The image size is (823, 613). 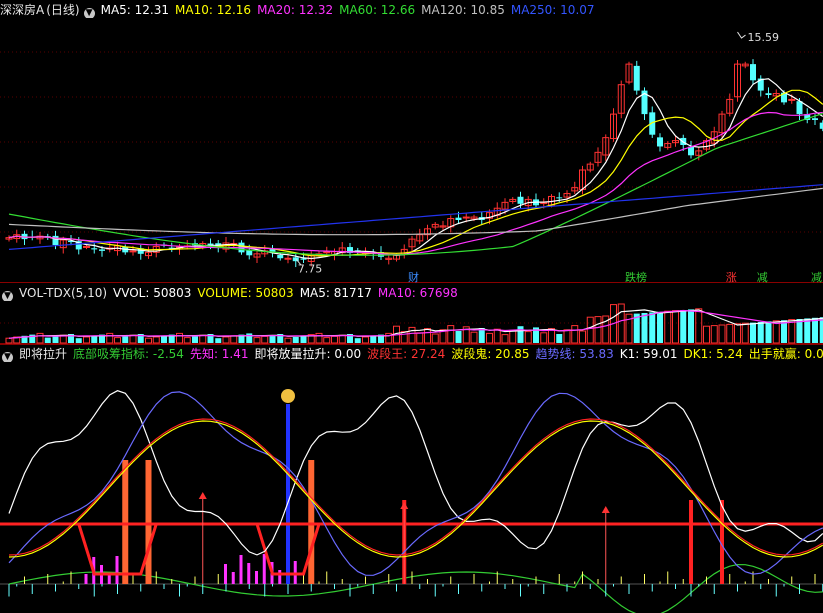 I want to click on rise-arrow-head, so click(x=404, y=505).